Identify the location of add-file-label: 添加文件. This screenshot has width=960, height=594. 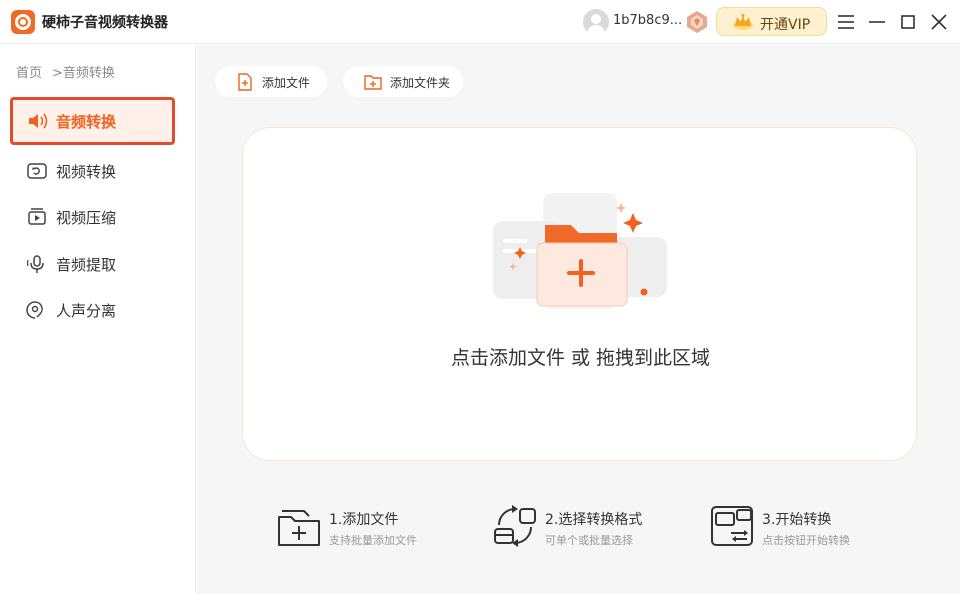
(286, 83).